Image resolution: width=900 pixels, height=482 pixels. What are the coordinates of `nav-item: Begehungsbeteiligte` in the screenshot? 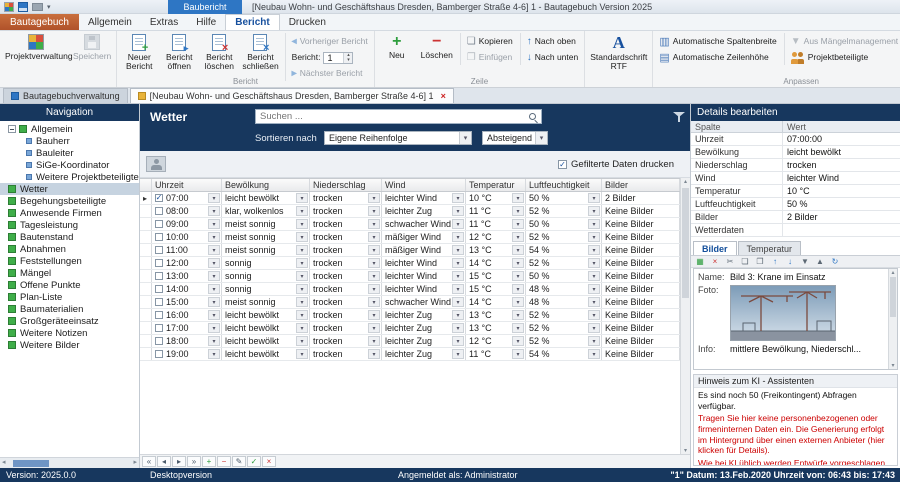 It's located at (69, 201).